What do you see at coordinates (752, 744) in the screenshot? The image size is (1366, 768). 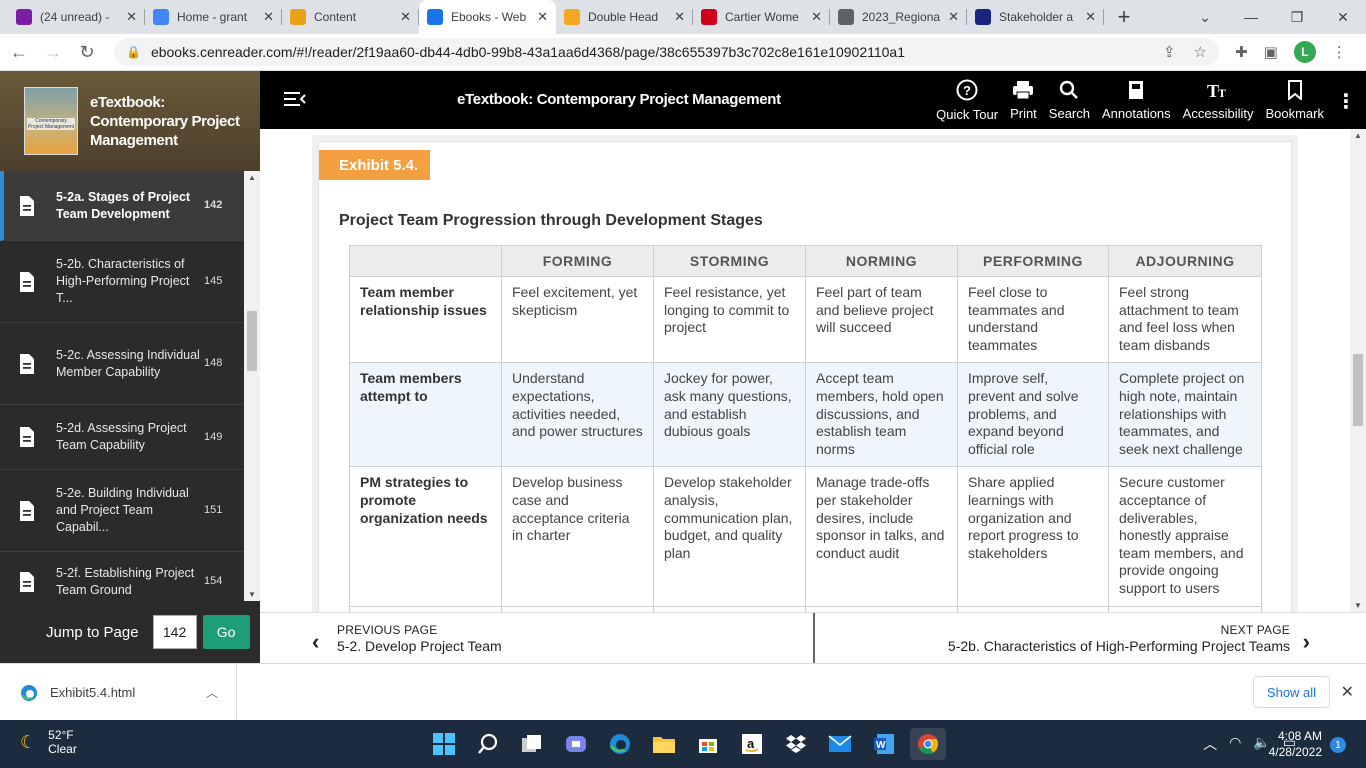 I see `amazon-icon: a` at bounding box center [752, 744].